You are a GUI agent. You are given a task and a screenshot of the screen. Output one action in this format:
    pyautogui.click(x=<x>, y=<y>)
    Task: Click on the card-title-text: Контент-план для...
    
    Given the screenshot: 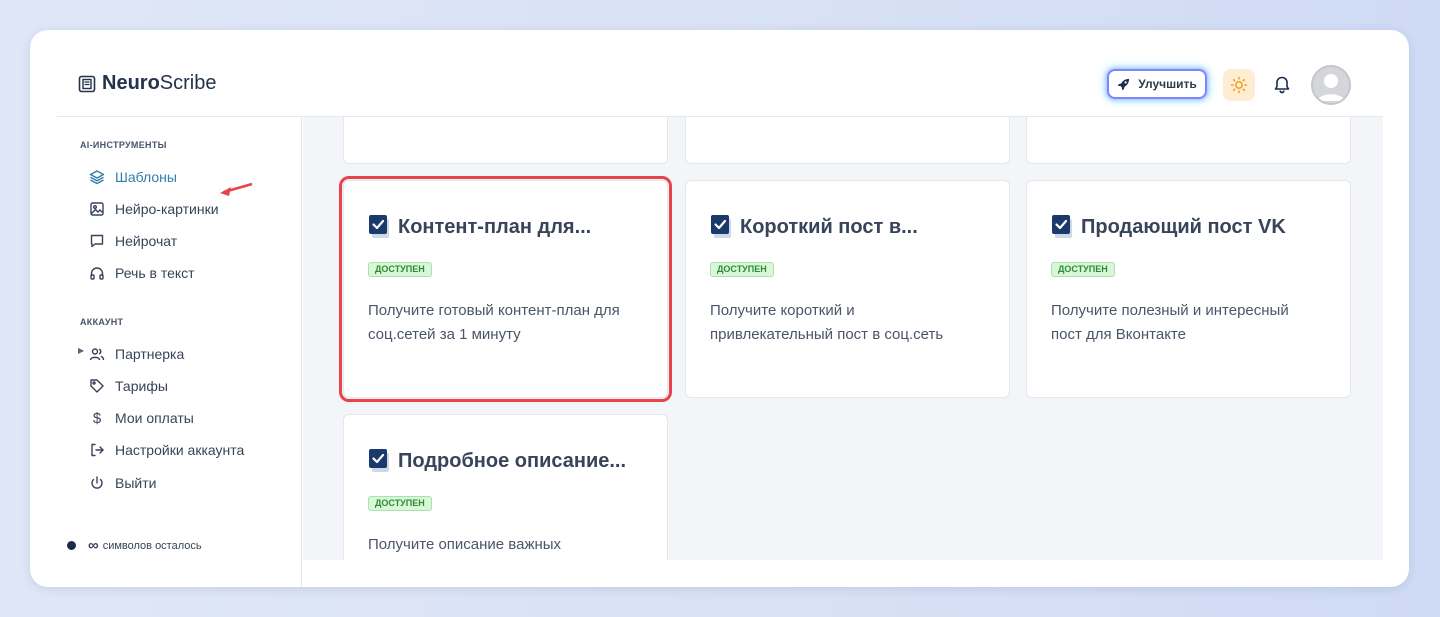 What is the action you would take?
    pyautogui.click(x=495, y=226)
    